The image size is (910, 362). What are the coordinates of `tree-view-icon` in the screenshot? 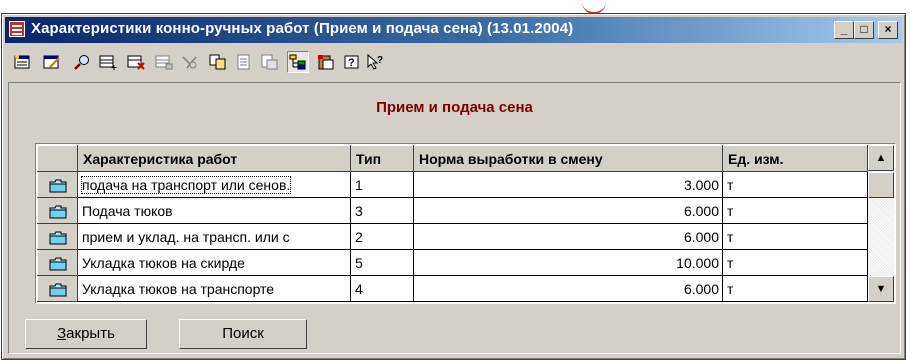 It's located at (298, 62).